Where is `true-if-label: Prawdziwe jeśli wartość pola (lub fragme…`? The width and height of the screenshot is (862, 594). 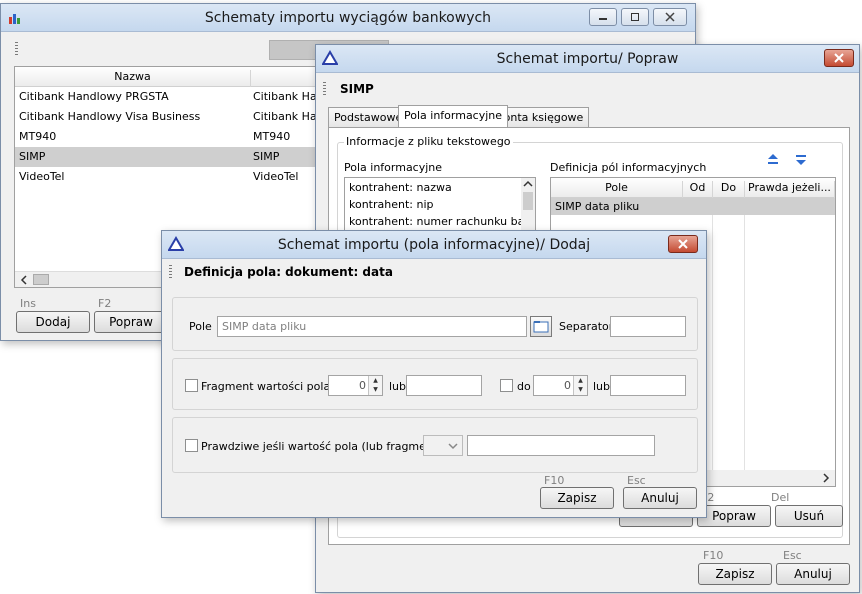 true-if-label: Prawdziwe jeśli wartość pola (lub fragme… is located at coordinates (328, 446).